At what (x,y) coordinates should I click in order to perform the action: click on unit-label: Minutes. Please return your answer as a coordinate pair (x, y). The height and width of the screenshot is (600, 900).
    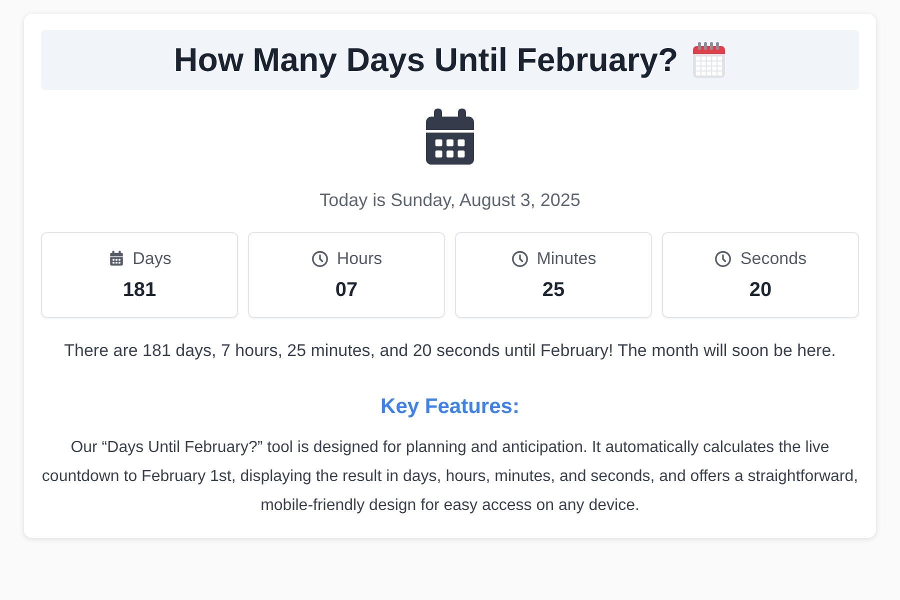
    Looking at the image, I should click on (566, 258).